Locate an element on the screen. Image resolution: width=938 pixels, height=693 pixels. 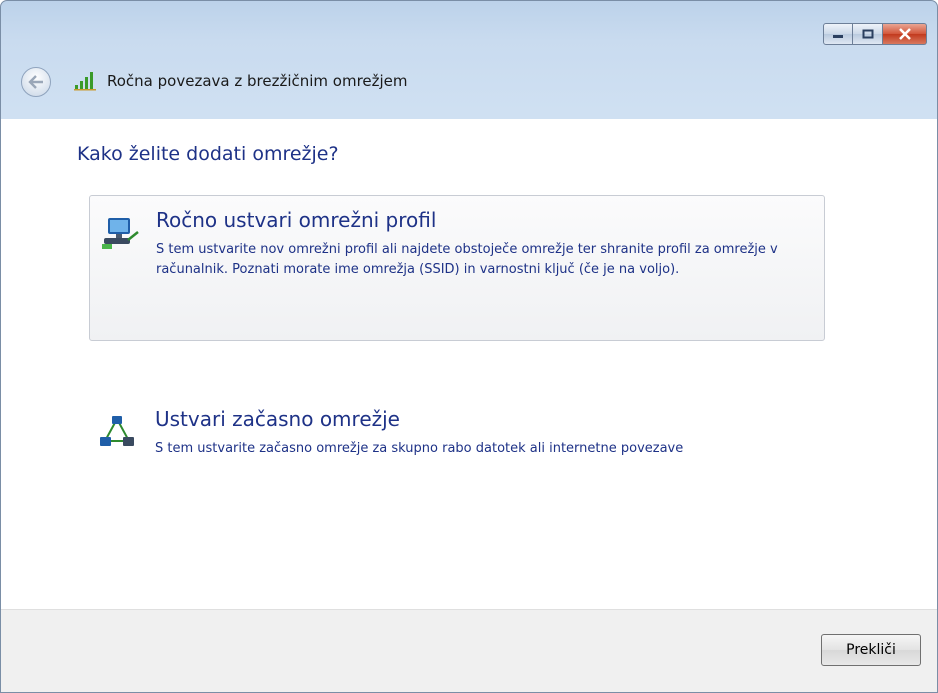
close-icon is located at coordinates (904, 34).